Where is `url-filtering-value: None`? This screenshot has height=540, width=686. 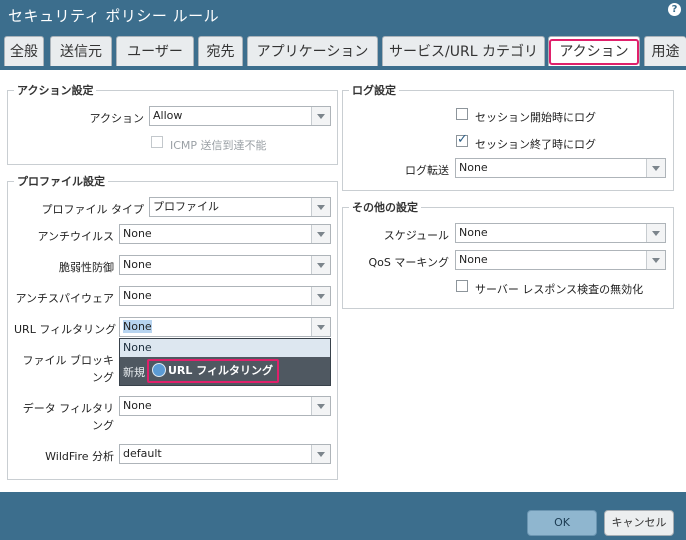 url-filtering-value: None is located at coordinates (137, 326).